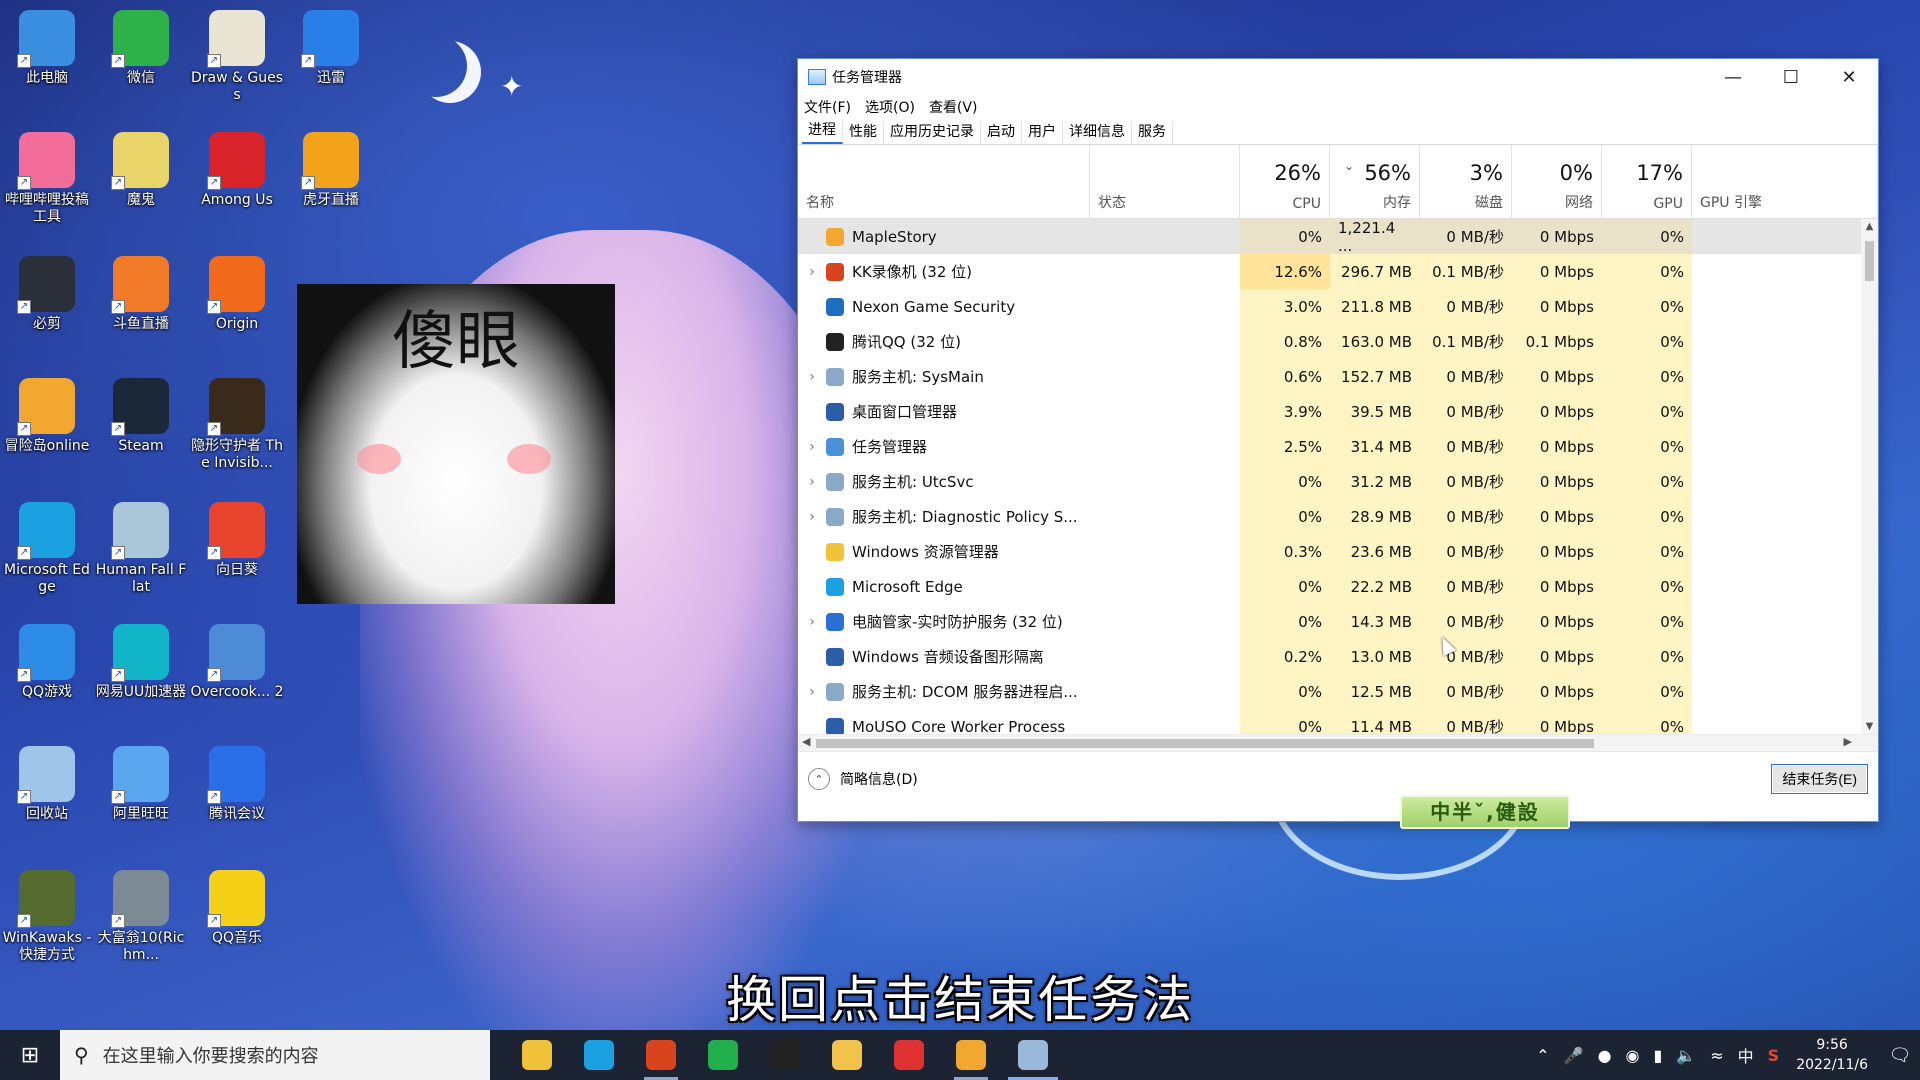 Image resolution: width=1920 pixels, height=1080 pixels. I want to click on scroll-down-icon: ▼, so click(1869, 726).